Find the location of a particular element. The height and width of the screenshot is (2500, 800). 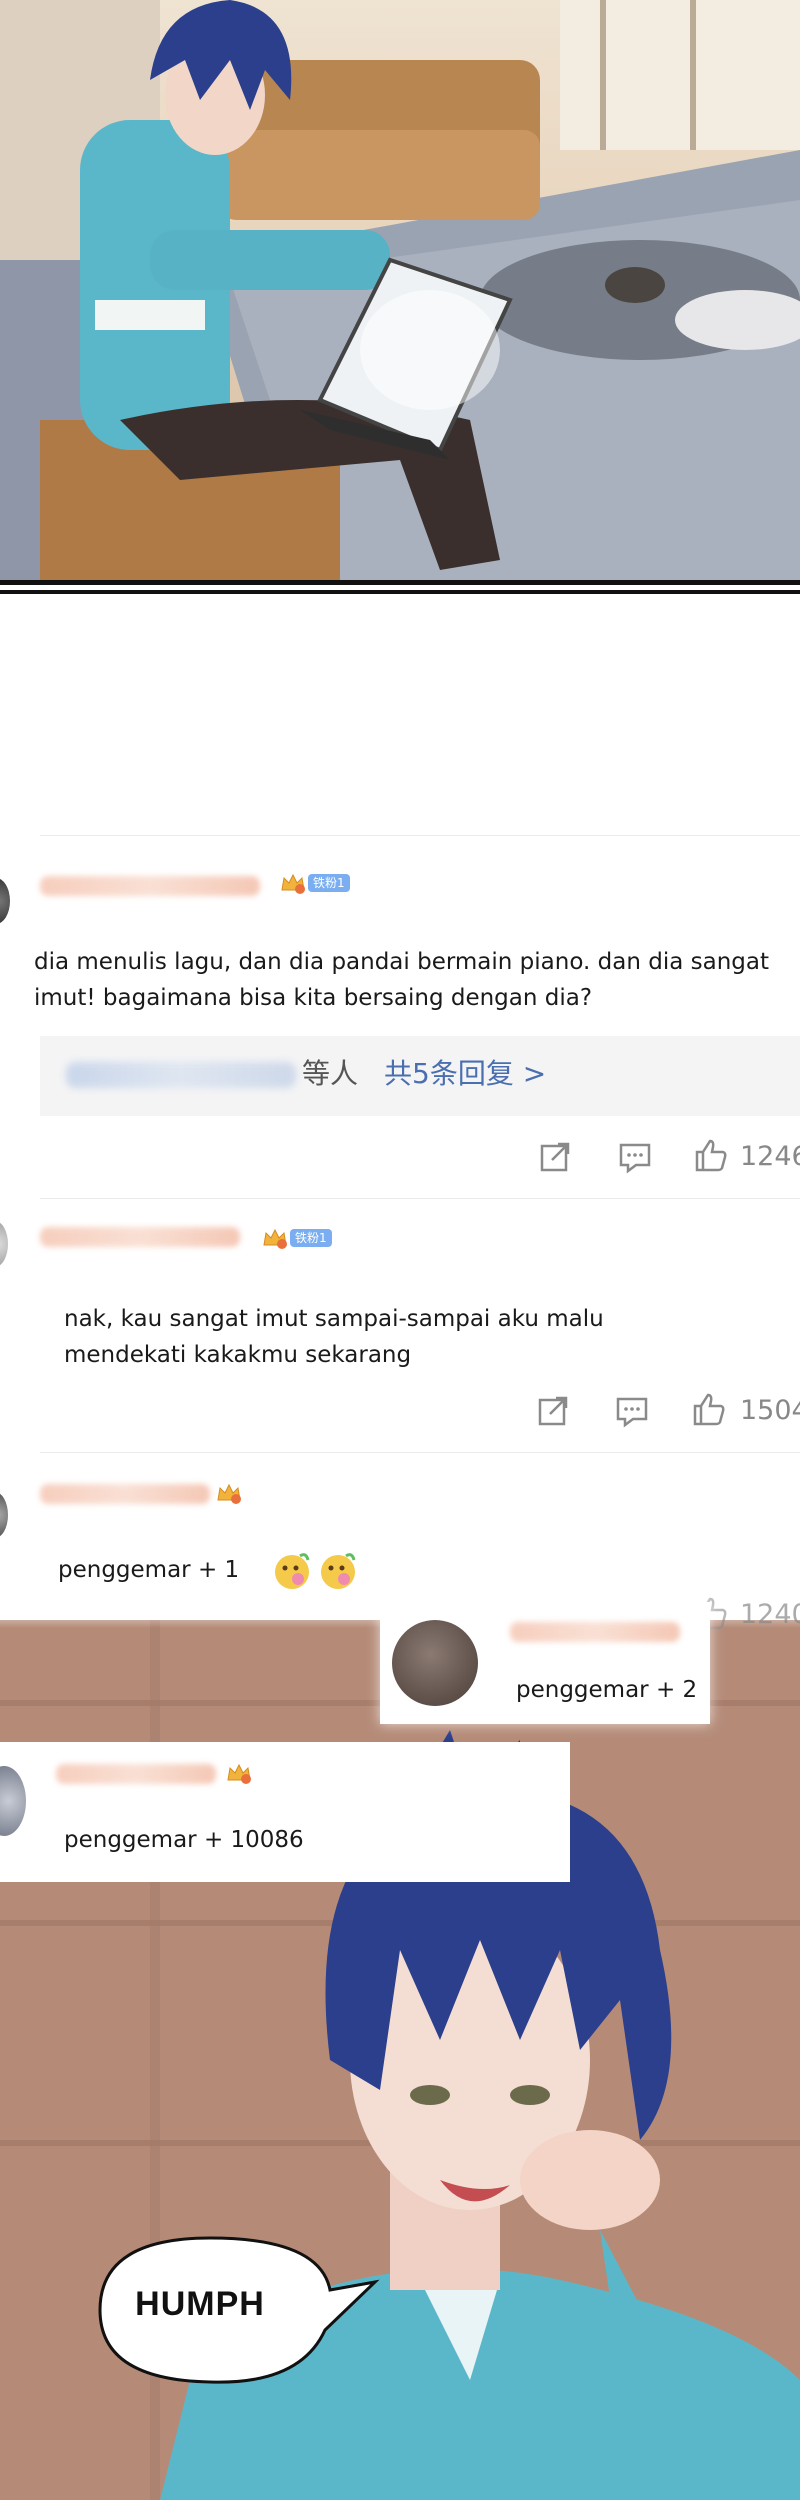

comment-card: penggemar + 2 is located at coordinates (545, 1663).